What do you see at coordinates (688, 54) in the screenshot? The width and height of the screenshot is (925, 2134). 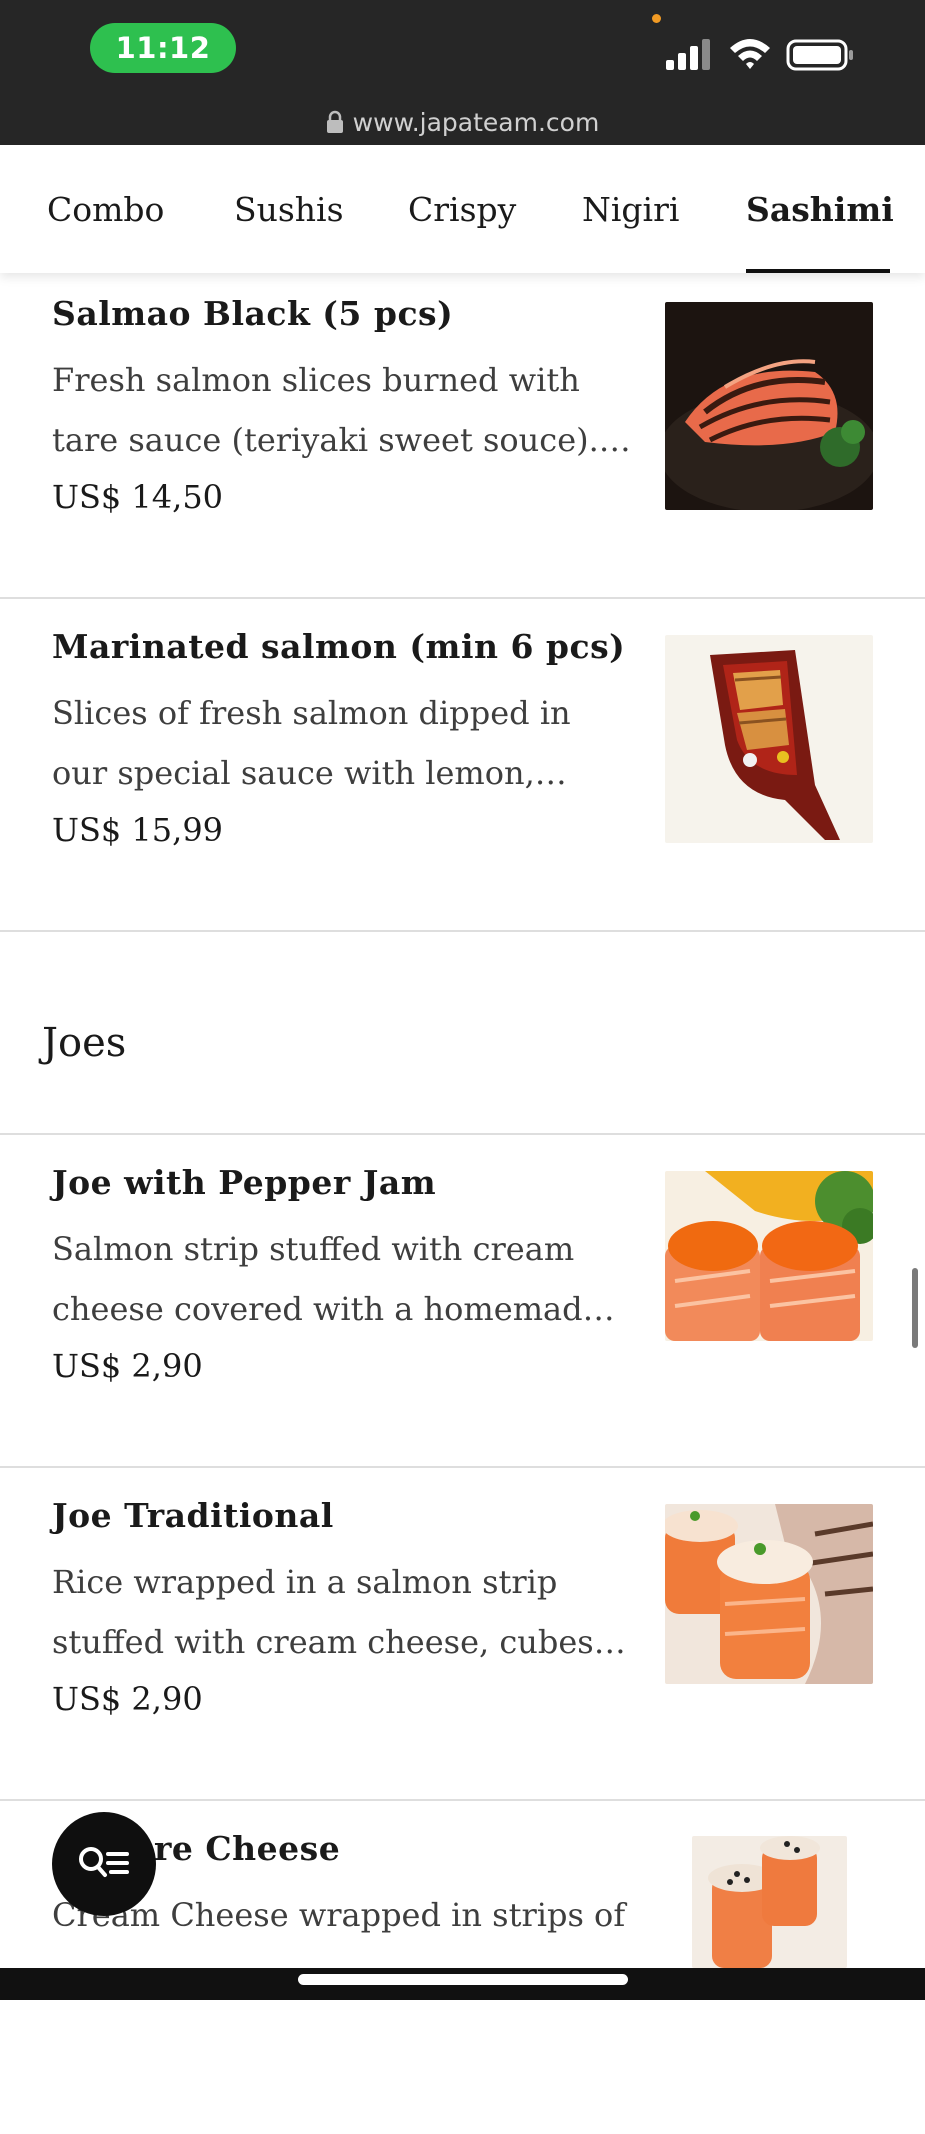 I see `signal-icon` at bounding box center [688, 54].